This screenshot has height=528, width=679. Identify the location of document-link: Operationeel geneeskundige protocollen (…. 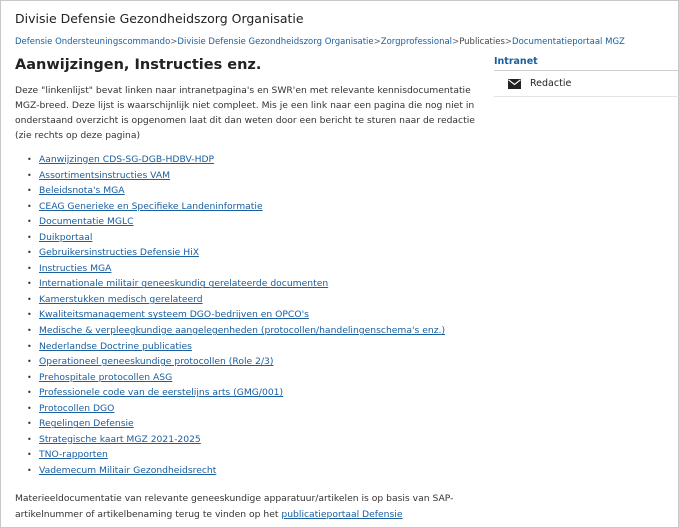
(156, 361).